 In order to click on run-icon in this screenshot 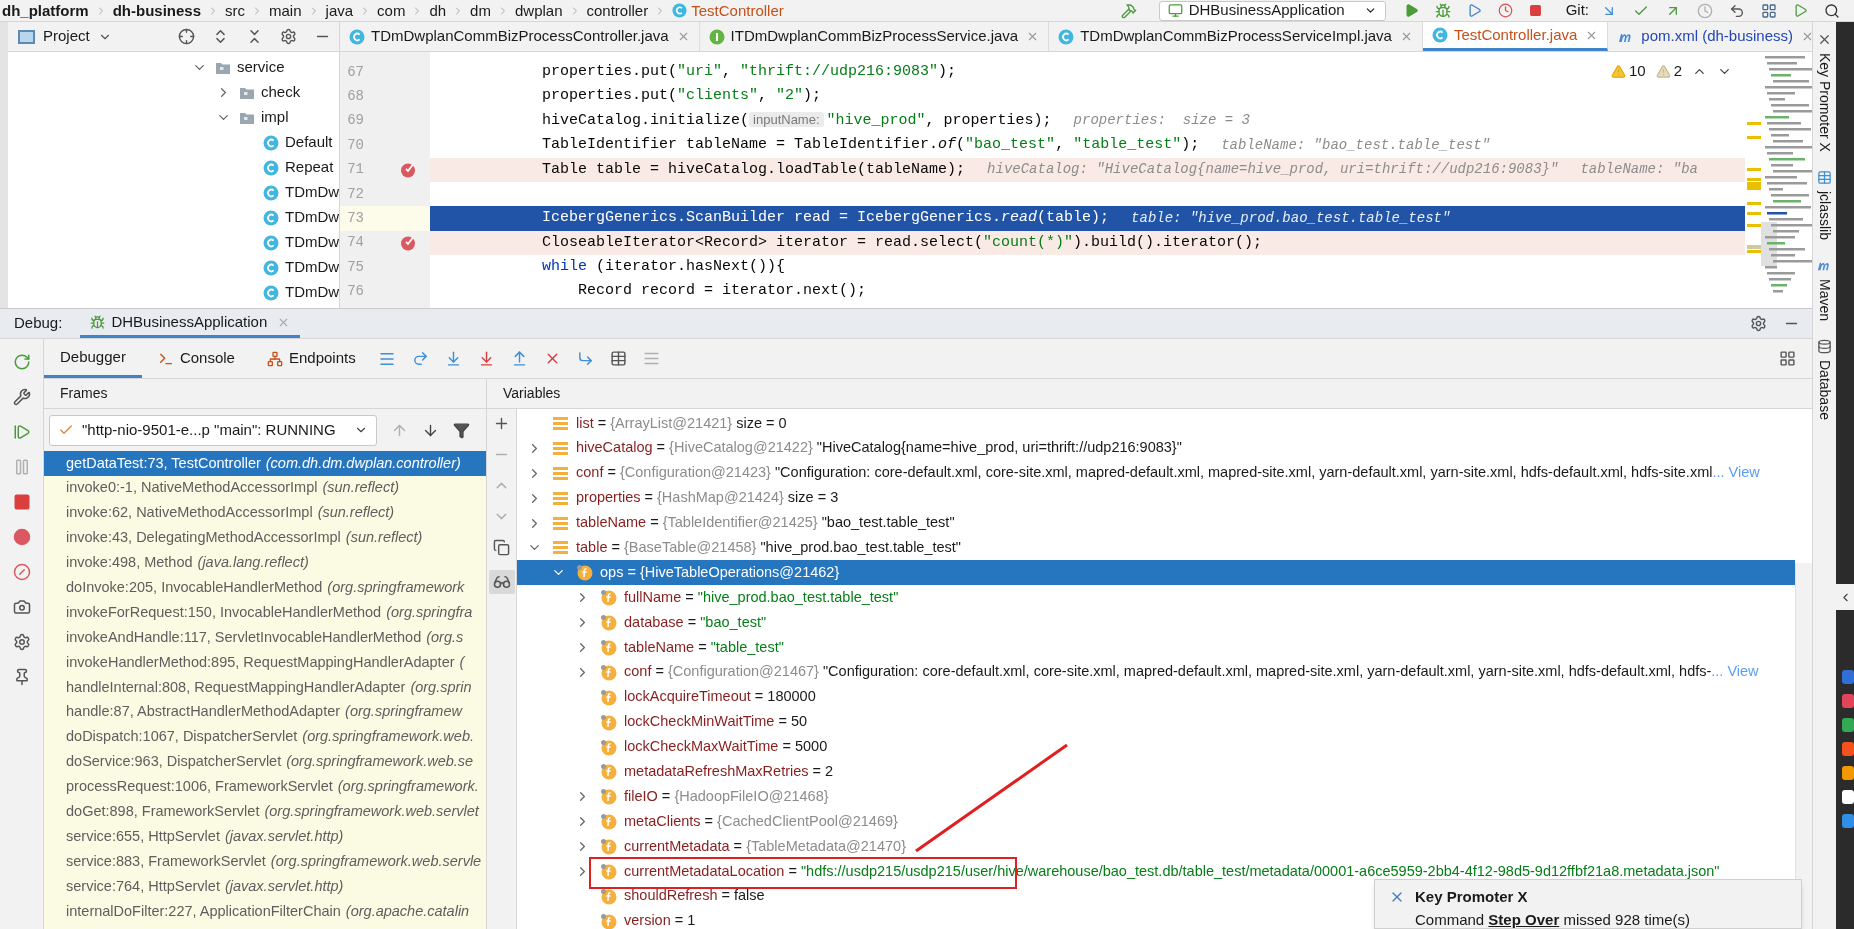, I will do `click(1411, 10)`.